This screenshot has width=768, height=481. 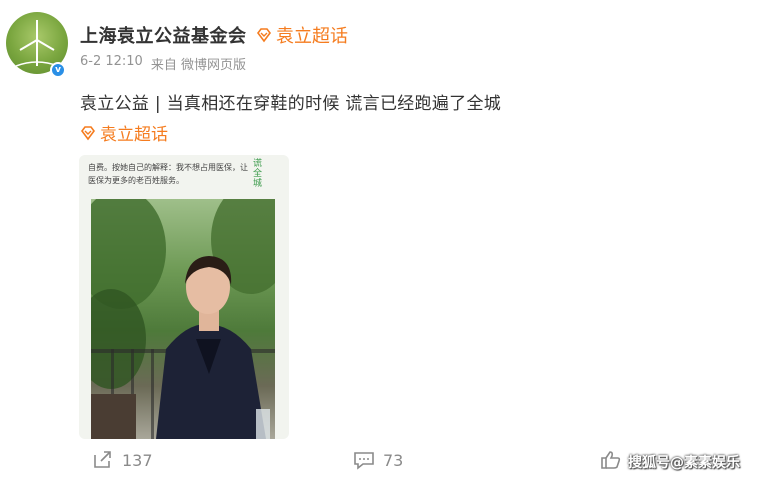 What do you see at coordinates (393, 460) in the screenshot?
I see `comment-count: 73` at bounding box center [393, 460].